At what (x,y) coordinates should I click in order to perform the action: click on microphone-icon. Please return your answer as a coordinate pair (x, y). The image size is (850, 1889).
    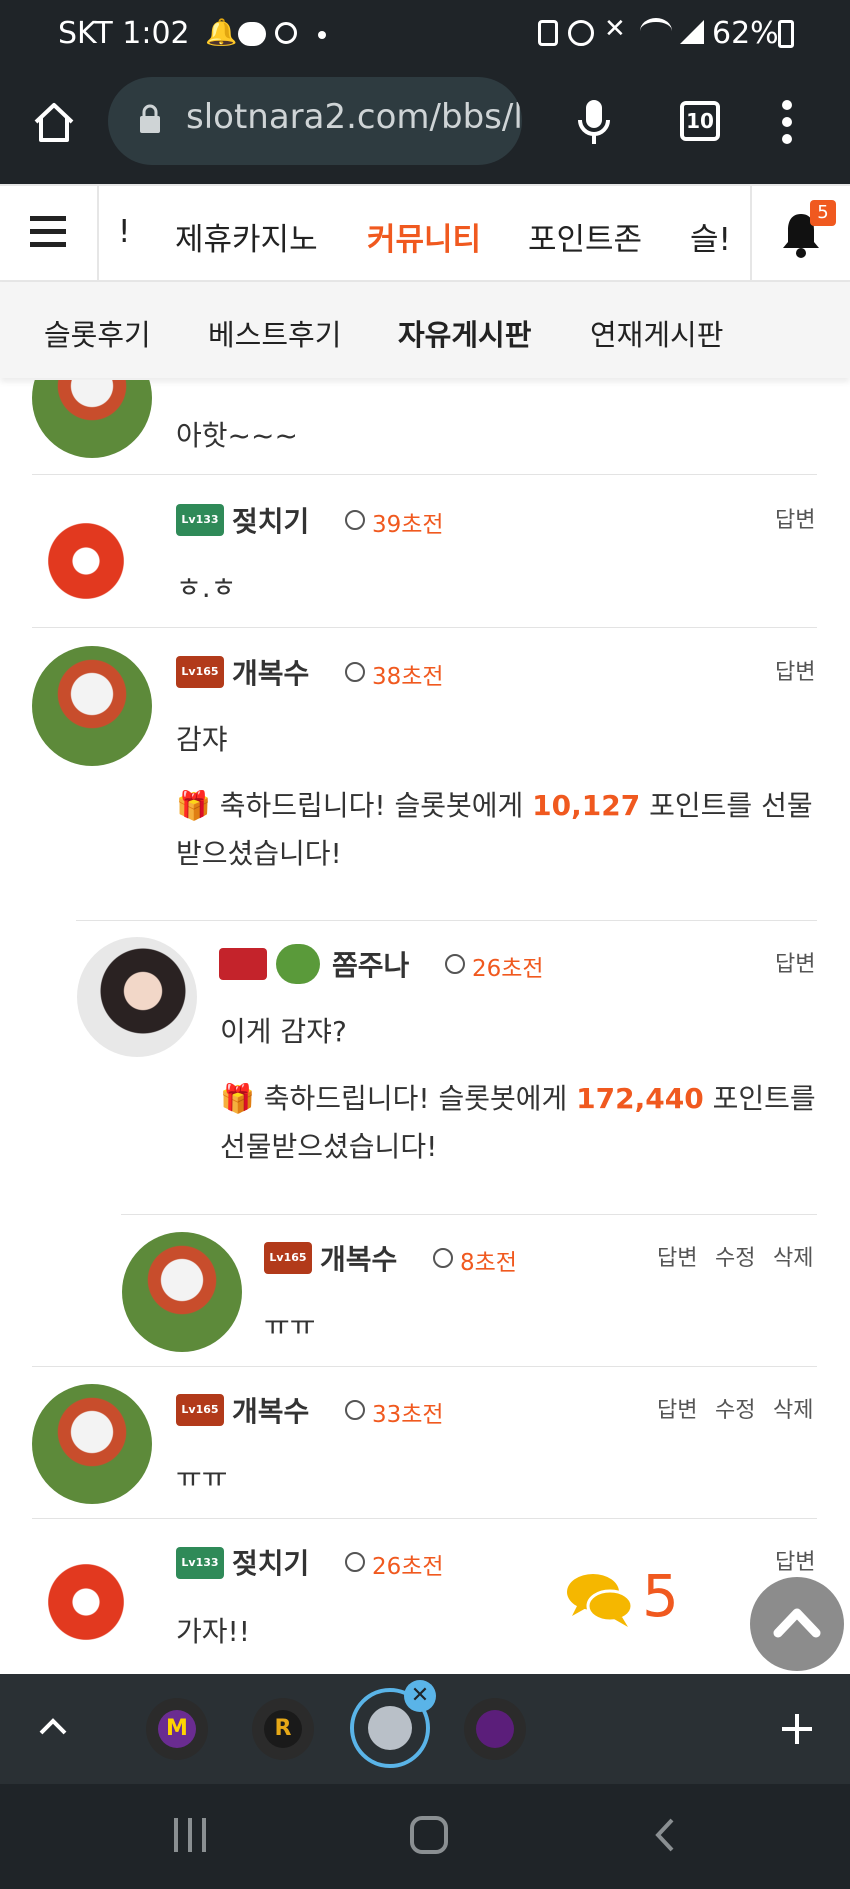
    Looking at the image, I should click on (594, 123).